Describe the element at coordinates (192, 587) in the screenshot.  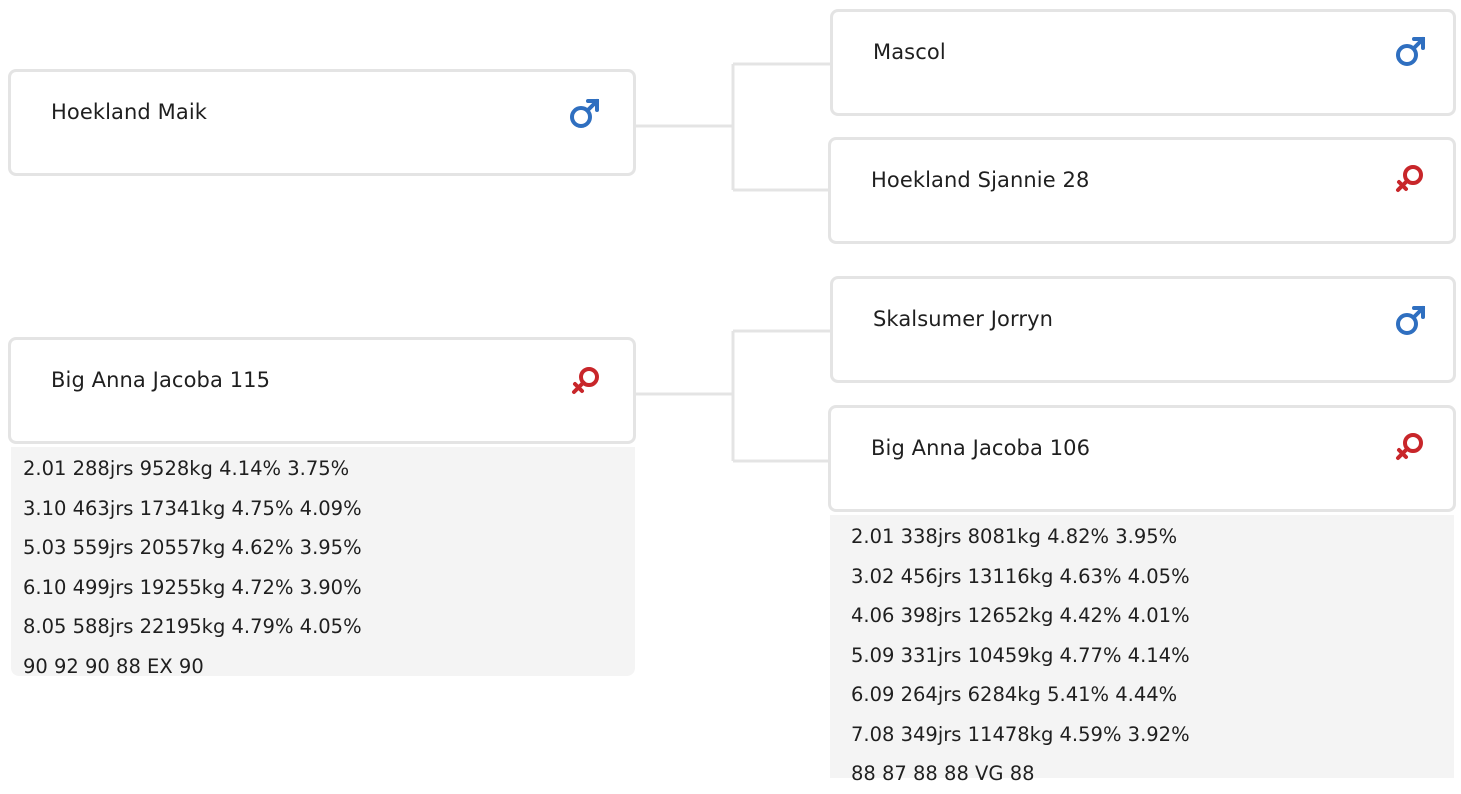
I see `production-line: 6.10 499jrs 19255kg 4.72% 3.90%` at that location.